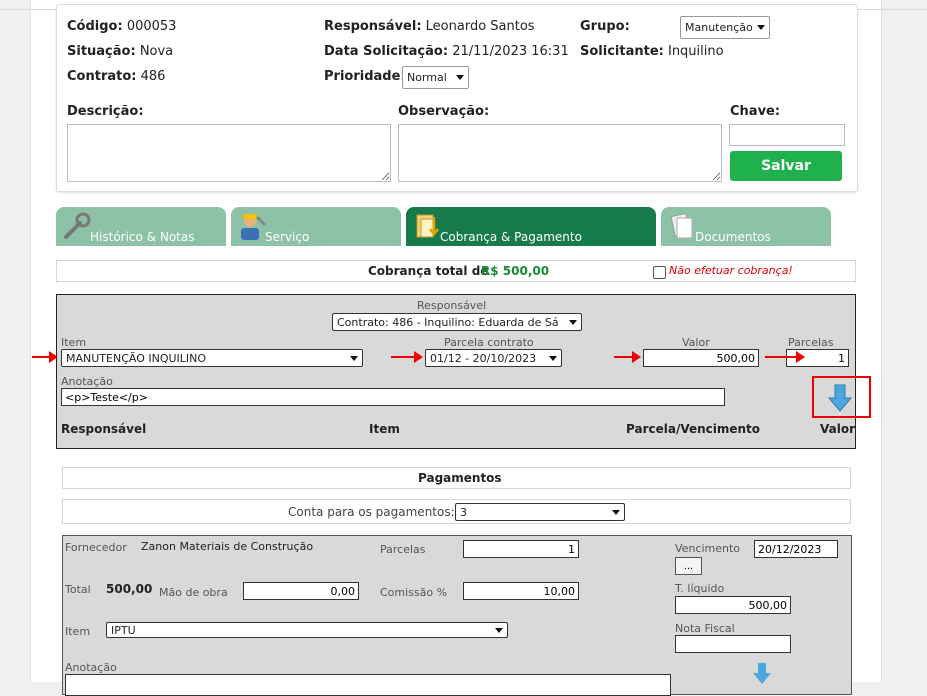  I want to click on parcelas-label: Parcelas, so click(811, 342).